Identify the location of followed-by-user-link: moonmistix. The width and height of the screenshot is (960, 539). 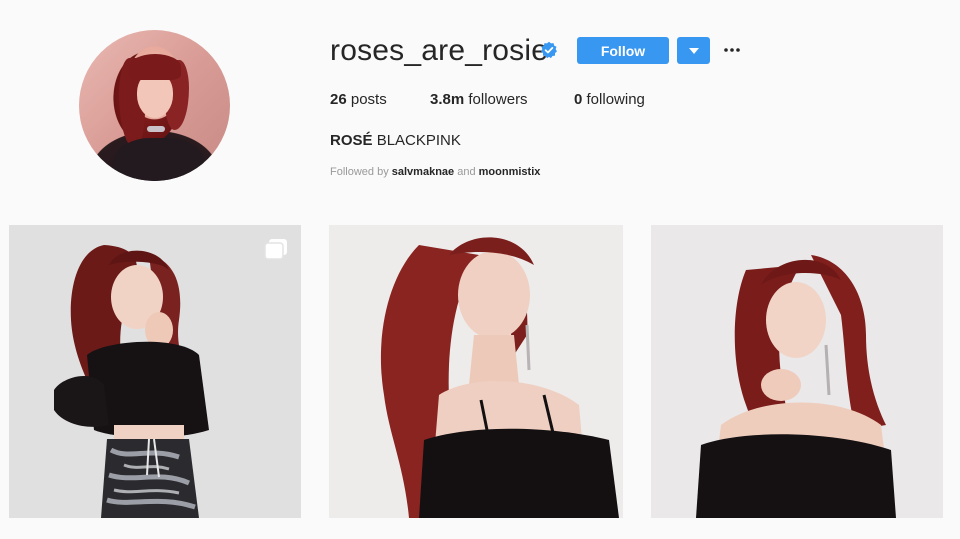
(510, 172).